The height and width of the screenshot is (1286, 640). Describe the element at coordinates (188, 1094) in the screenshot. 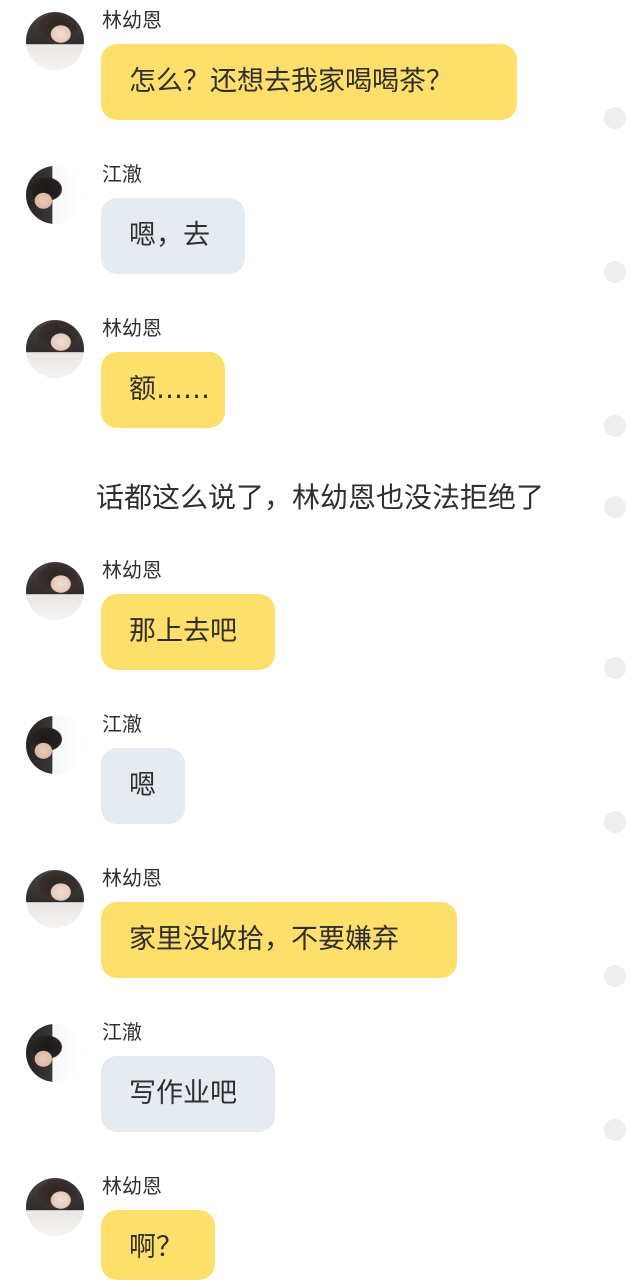

I see `message-bubble: 写作业吧` at that location.